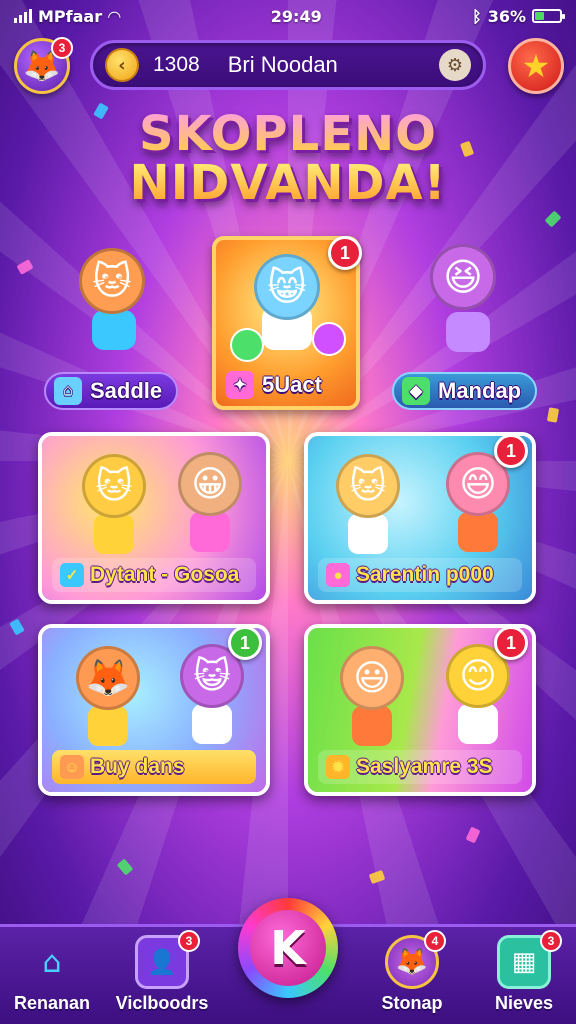 The width and height of the screenshot is (576, 1024). I want to click on gem-icon: ◆, so click(416, 391).